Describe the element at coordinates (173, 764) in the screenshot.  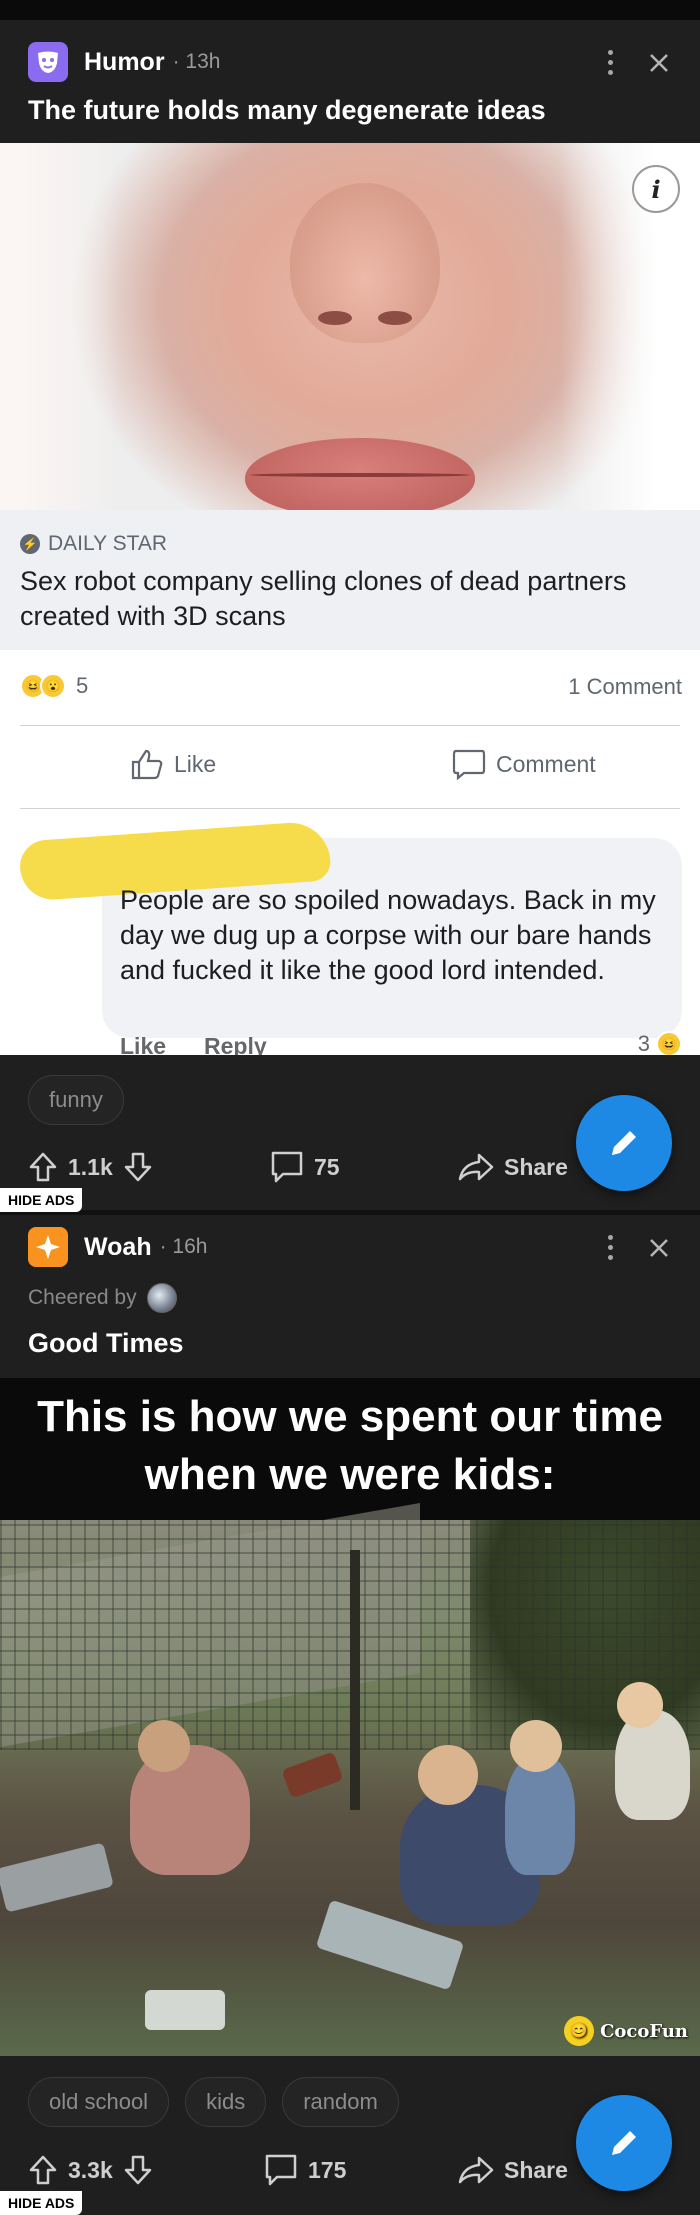
I see `fb-like-action: Like` at that location.